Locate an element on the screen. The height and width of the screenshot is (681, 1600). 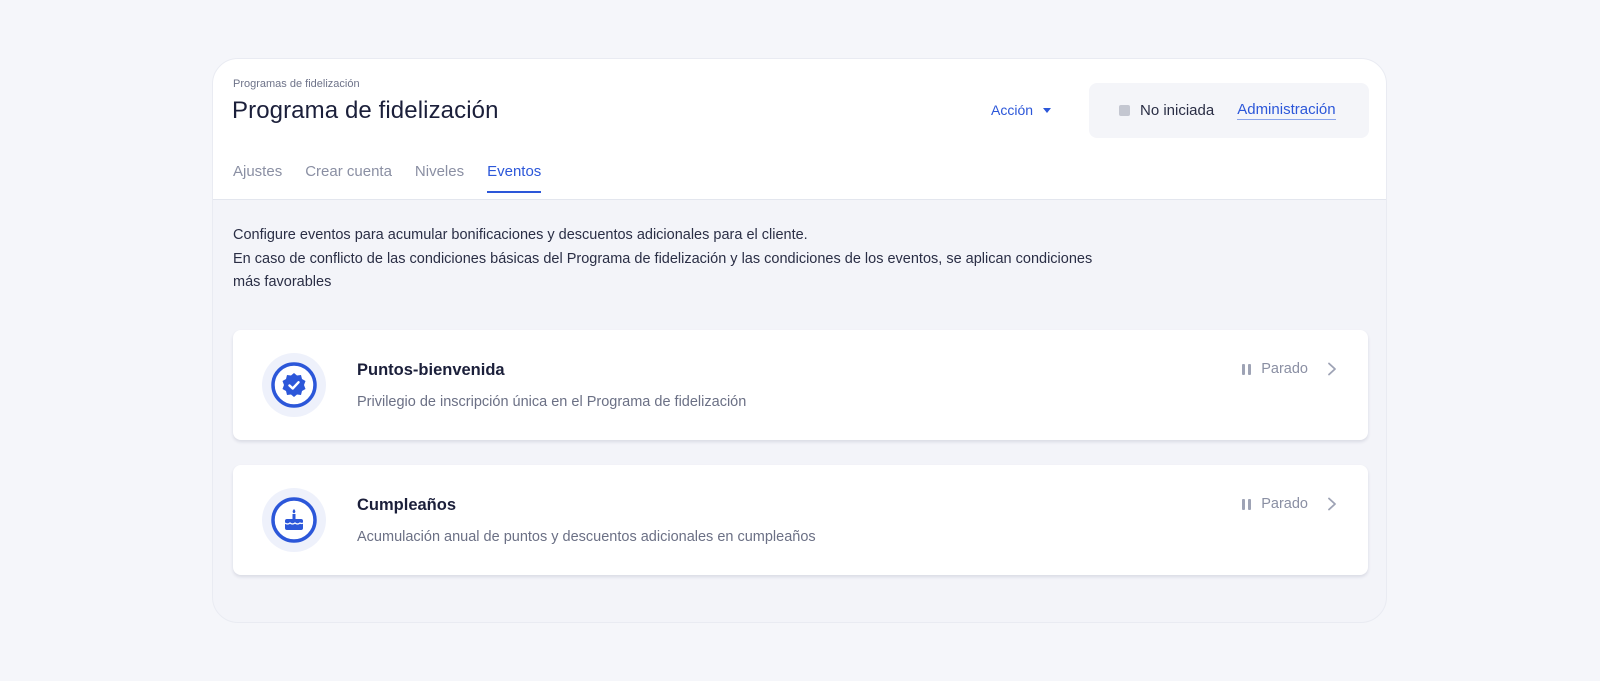
badge-check-icon is located at coordinates (294, 385).